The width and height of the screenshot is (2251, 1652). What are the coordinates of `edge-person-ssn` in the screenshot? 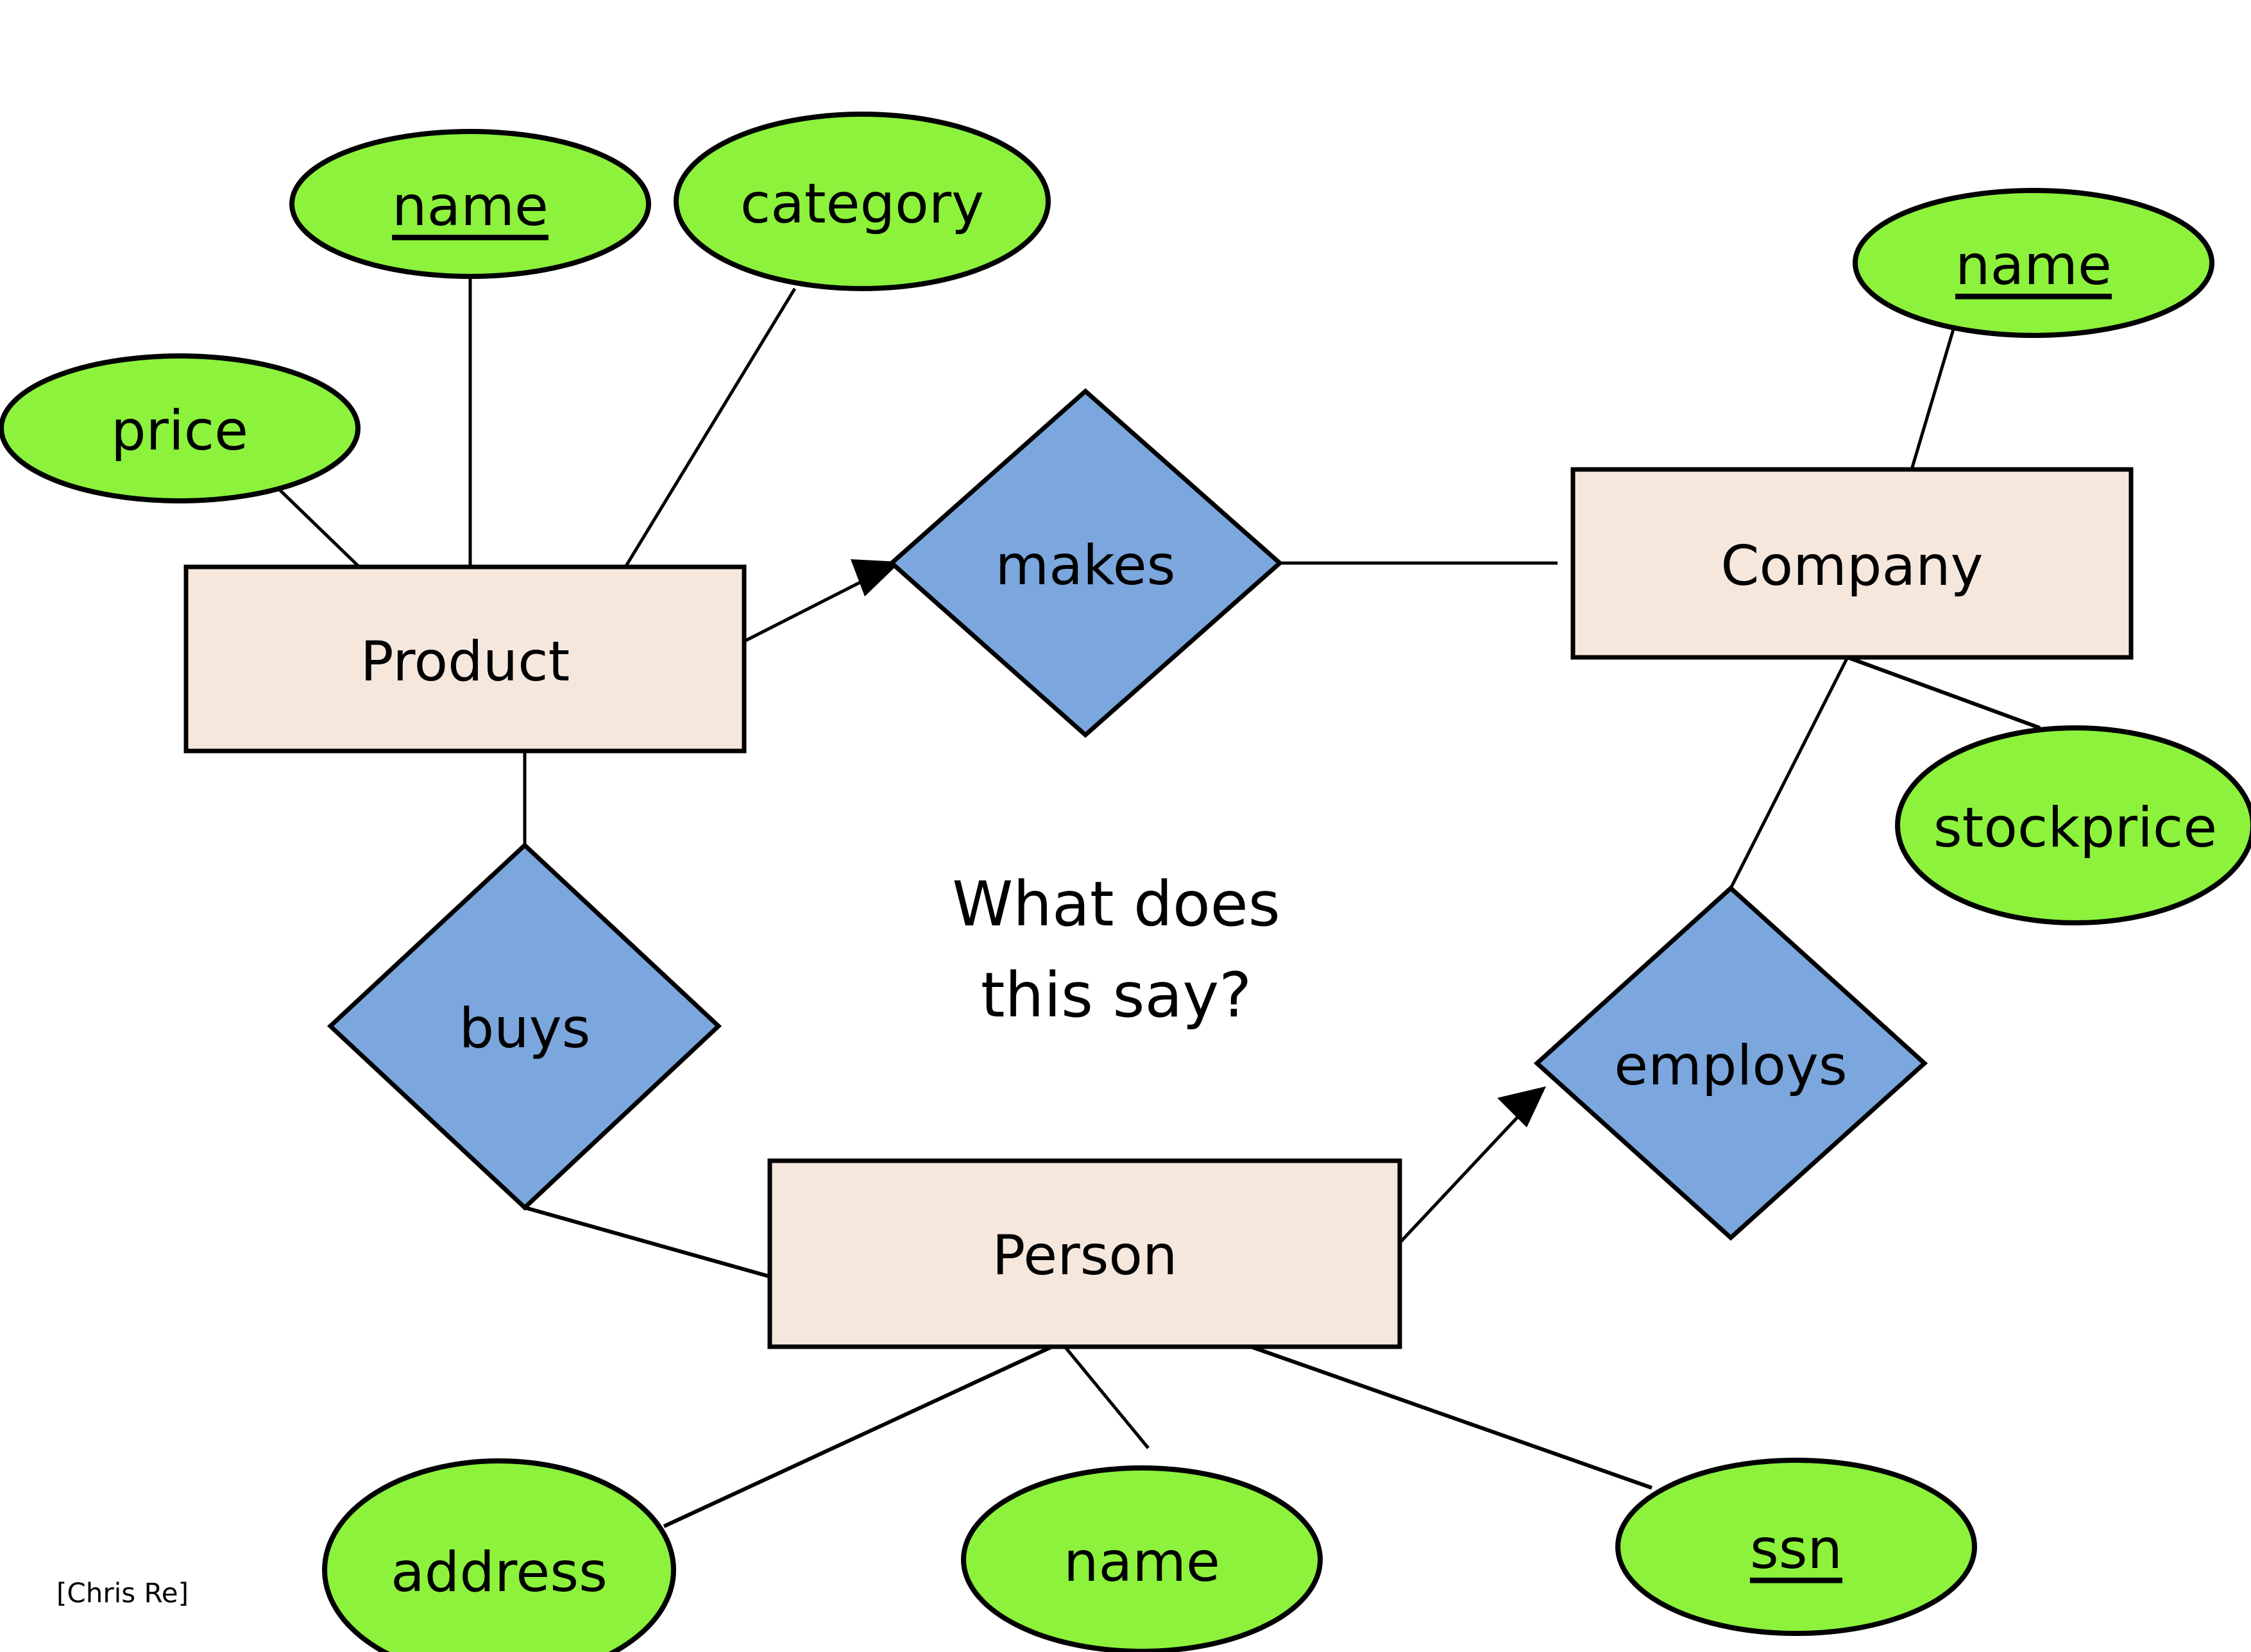 It's located at (1451, 1417).